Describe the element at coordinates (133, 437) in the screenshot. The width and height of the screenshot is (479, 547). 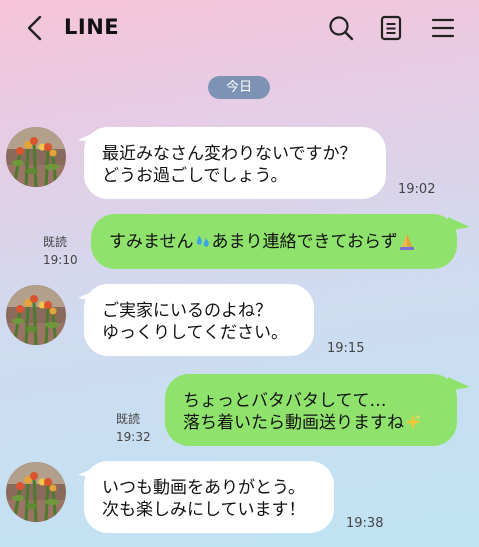
I see `message-time: 19:32` at that location.